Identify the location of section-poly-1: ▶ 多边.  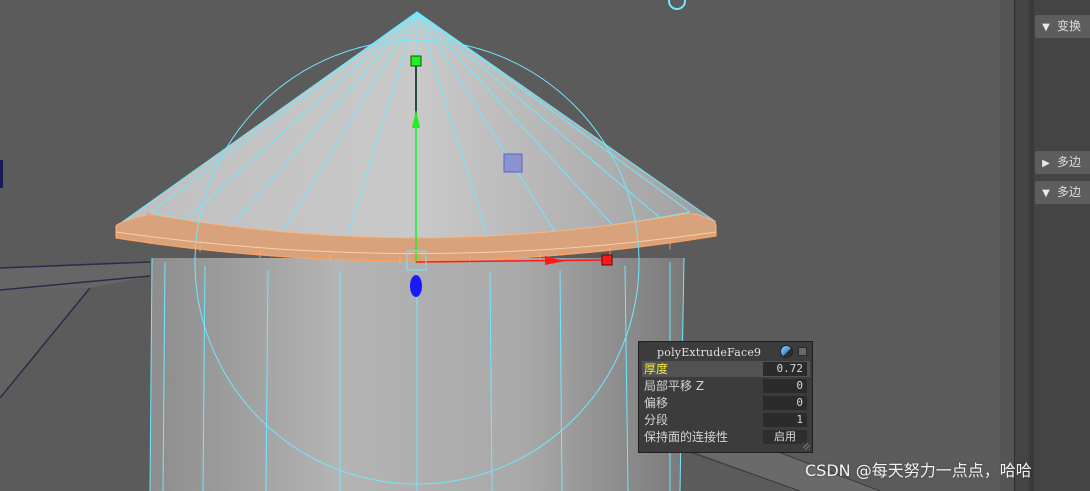
(1062, 162).